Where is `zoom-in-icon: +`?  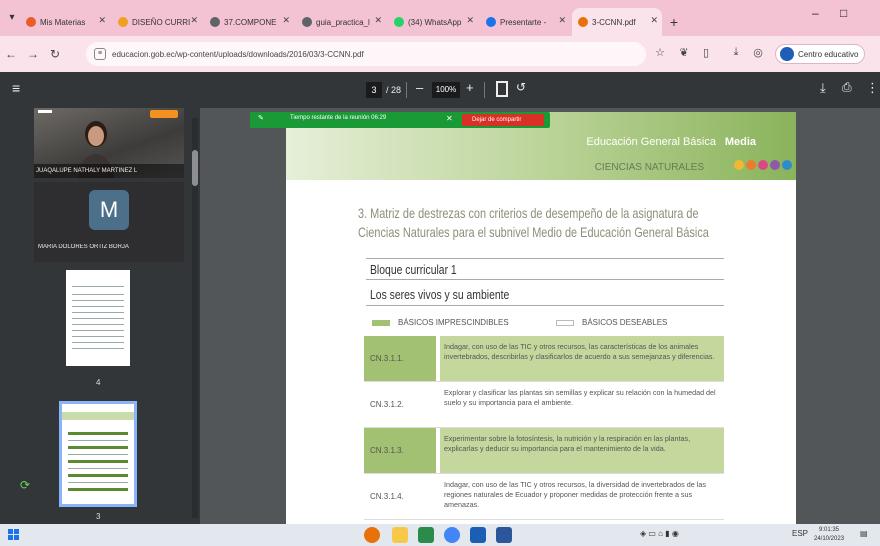 zoom-in-icon: + is located at coordinates (470, 87).